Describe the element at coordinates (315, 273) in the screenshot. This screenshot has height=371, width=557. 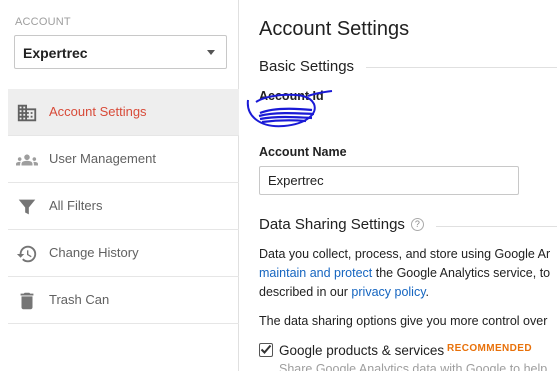
I see `maintain-and-protect-link: maintain and protect` at that location.